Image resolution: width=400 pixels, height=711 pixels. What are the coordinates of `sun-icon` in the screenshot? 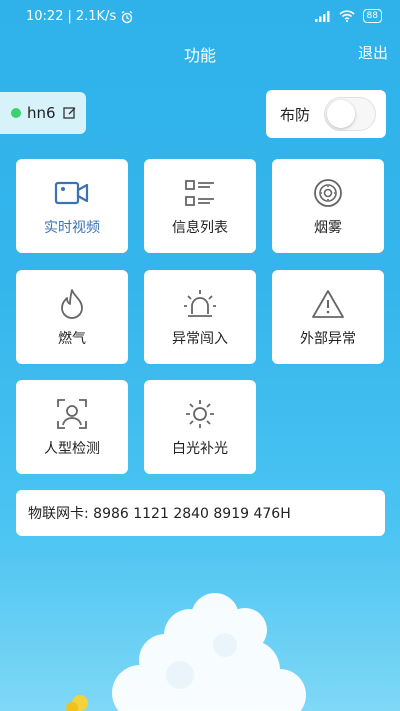 It's located at (200, 414).